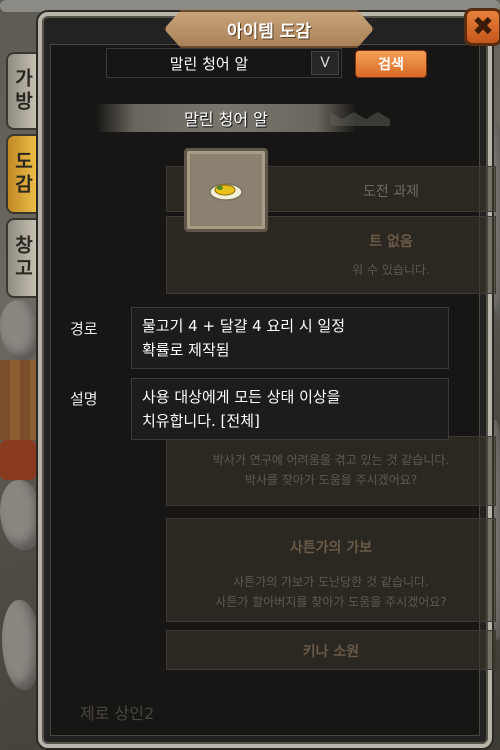 The height and width of the screenshot is (750, 500). I want to click on item-name-banner: 말린 청어 알, so click(226, 118).